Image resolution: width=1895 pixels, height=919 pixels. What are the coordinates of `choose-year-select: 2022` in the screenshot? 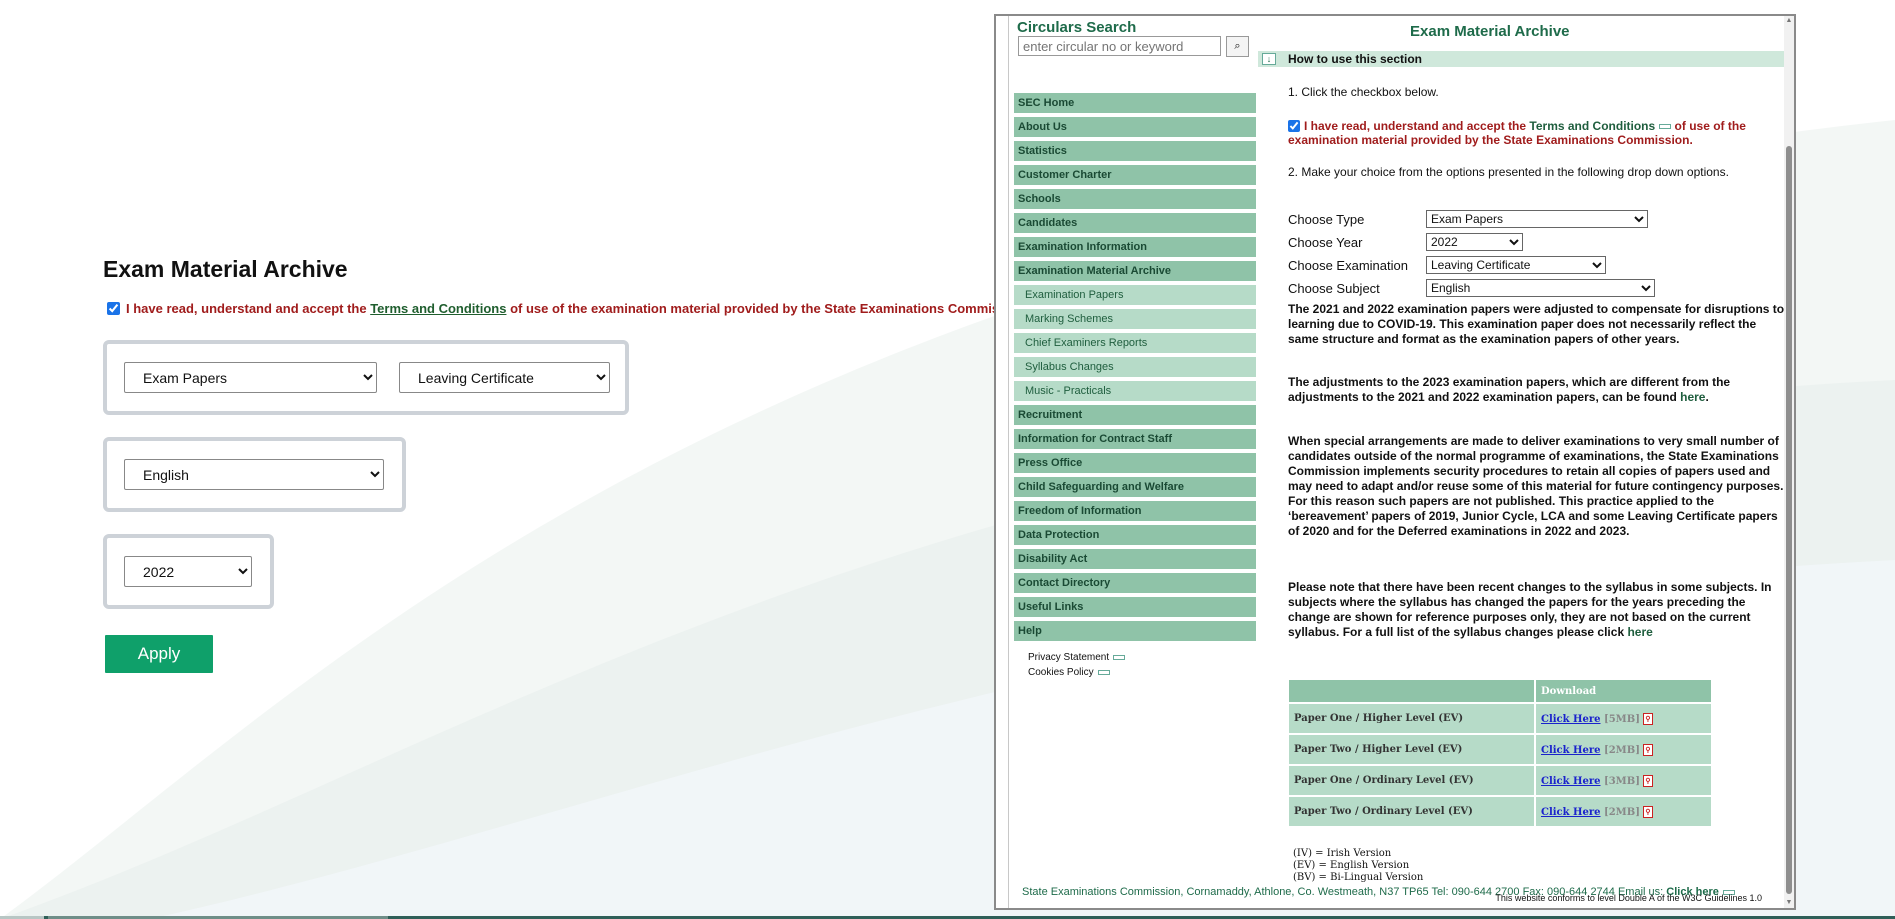 It's located at (1474, 242).